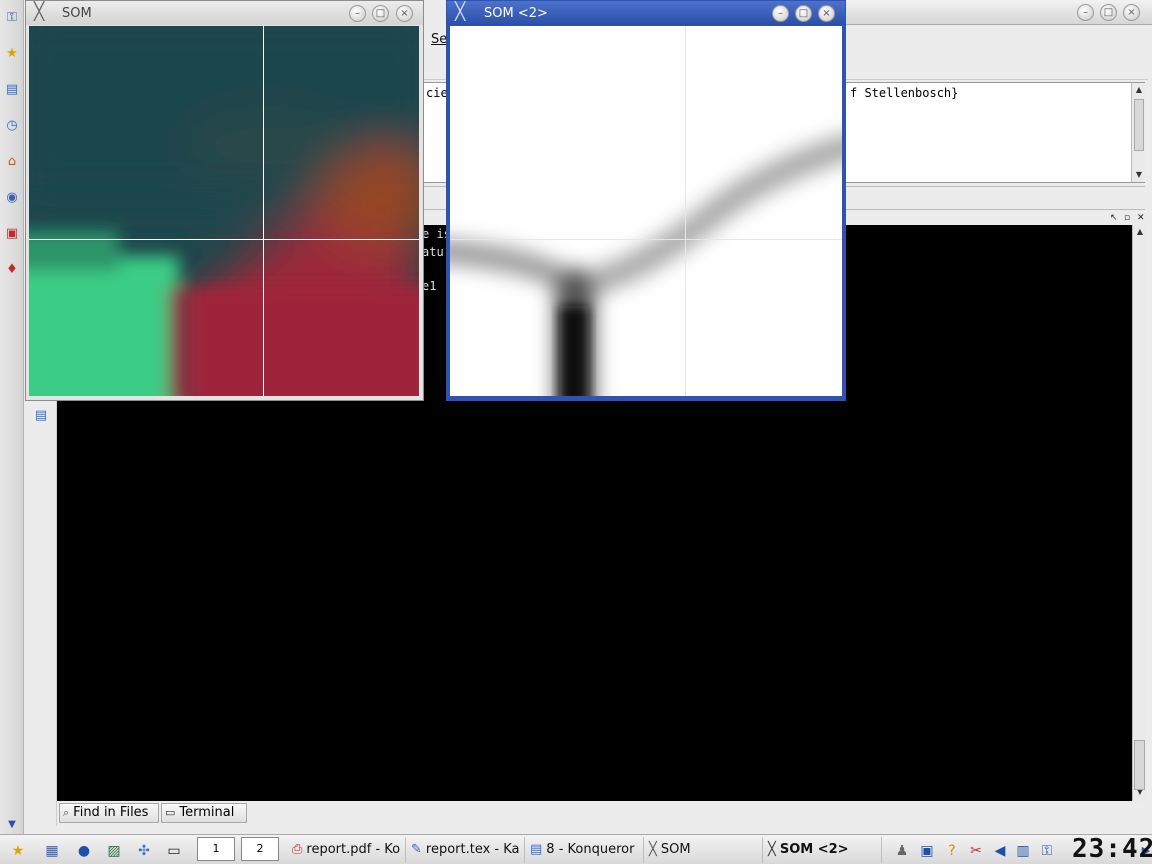 This screenshot has width=1152, height=864. What do you see at coordinates (144, 851) in the screenshot?
I see `network-icon: ✣` at bounding box center [144, 851].